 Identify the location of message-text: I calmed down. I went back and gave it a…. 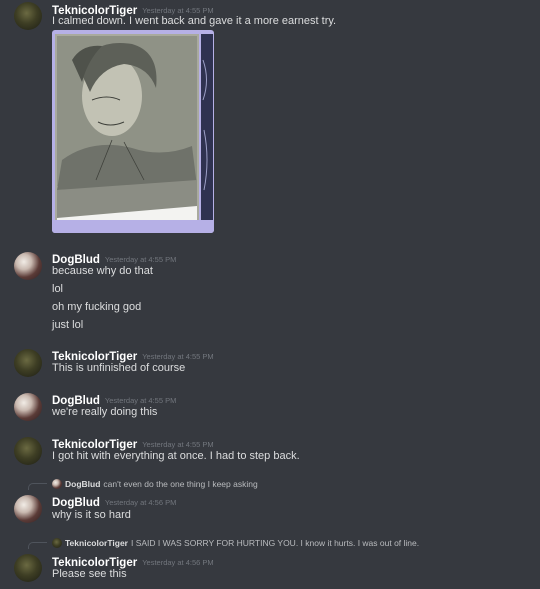
(194, 21).